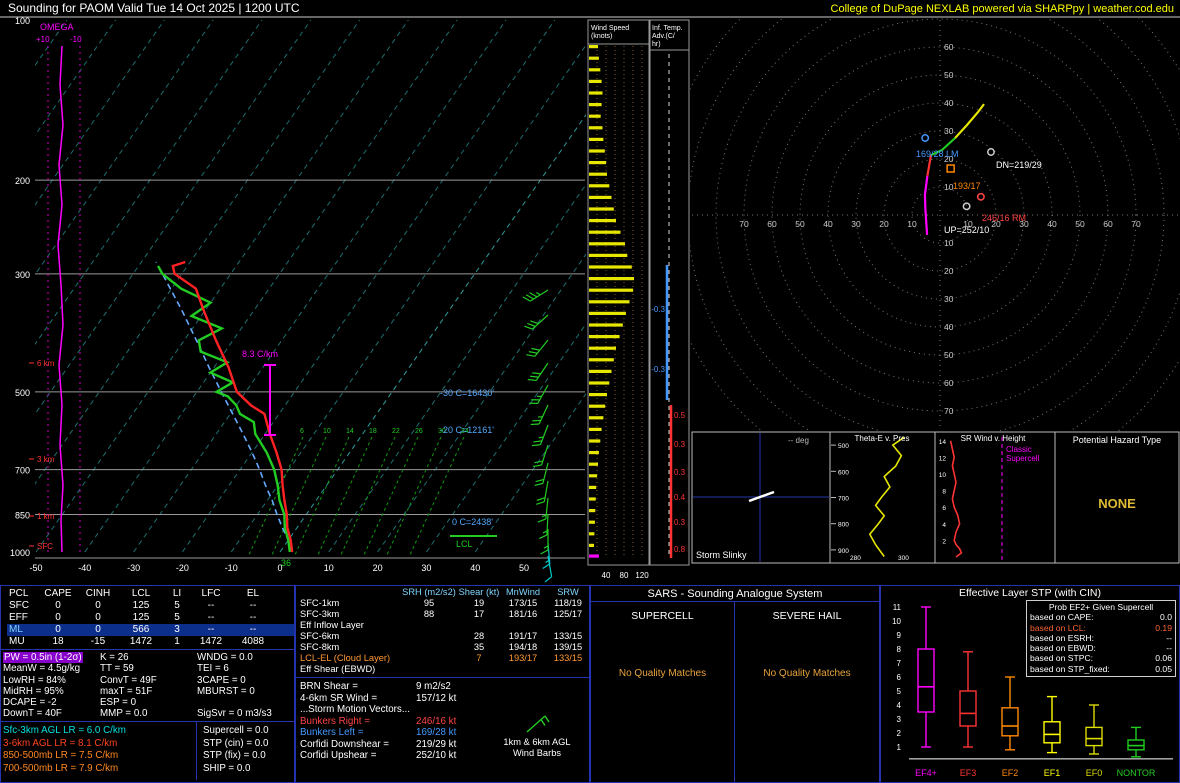  What do you see at coordinates (943, 458) in the screenshot?
I see `srwind-height-label: 12` at bounding box center [943, 458].